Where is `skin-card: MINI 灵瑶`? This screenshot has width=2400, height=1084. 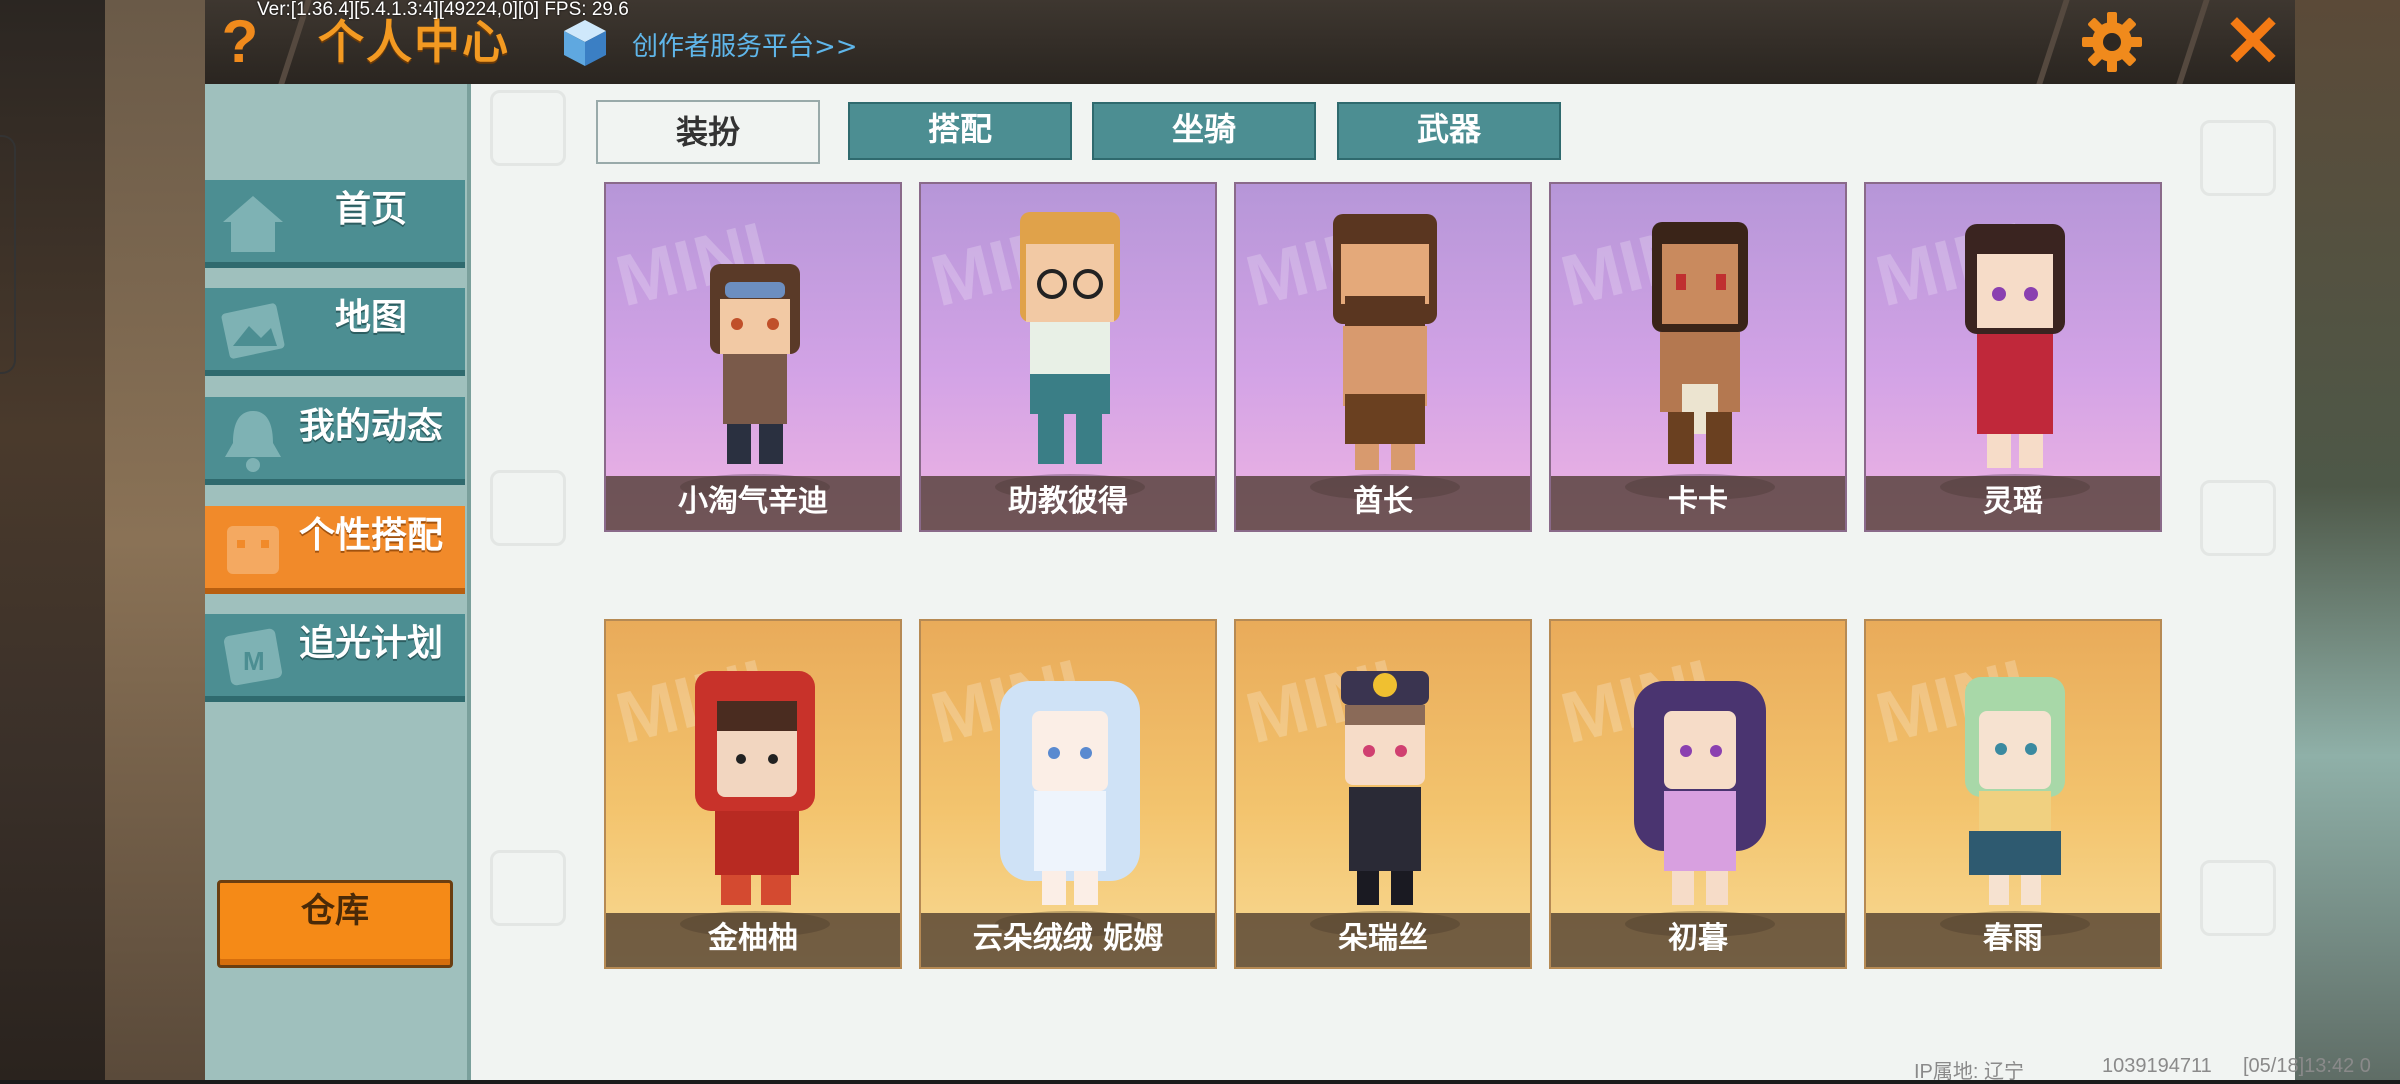
skin-card: MINI 灵瑶 is located at coordinates (2013, 357).